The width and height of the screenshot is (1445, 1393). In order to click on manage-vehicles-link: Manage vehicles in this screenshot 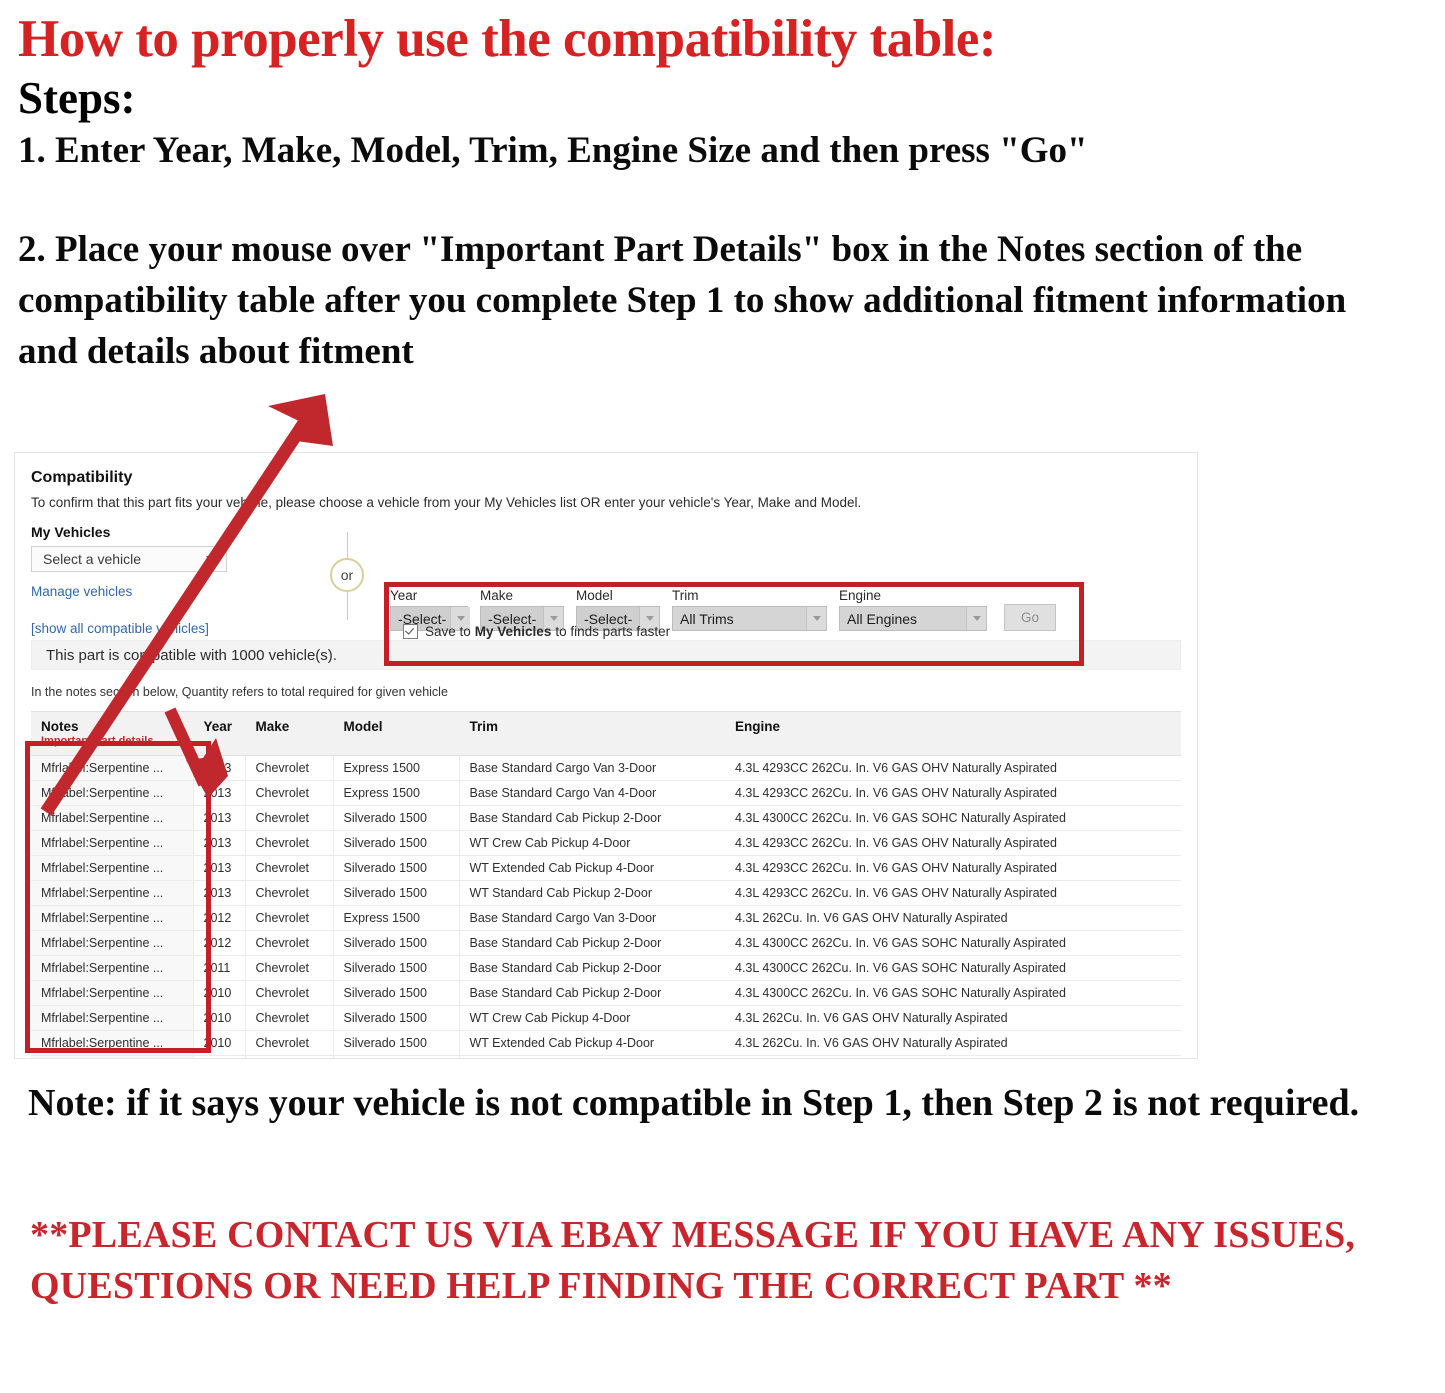, I will do `click(156, 591)`.